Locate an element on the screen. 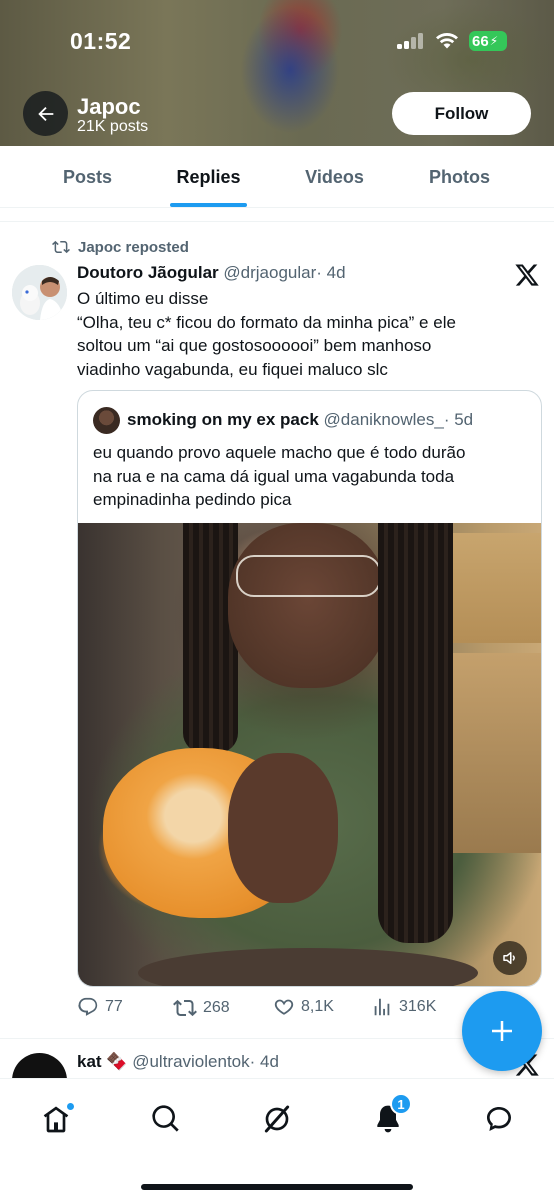  messages-icon is located at coordinates (499, 1119).